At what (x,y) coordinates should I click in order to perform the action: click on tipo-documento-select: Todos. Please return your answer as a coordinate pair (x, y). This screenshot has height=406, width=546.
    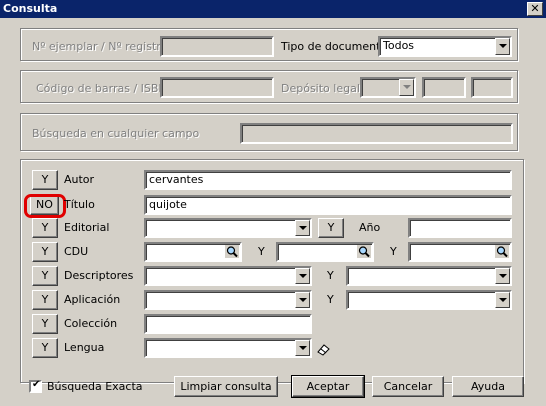
    Looking at the image, I should click on (445, 46).